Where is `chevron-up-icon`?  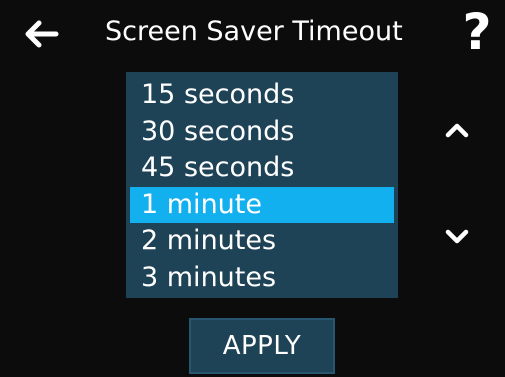
chevron-up-icon is located at coordinates (457, 130).